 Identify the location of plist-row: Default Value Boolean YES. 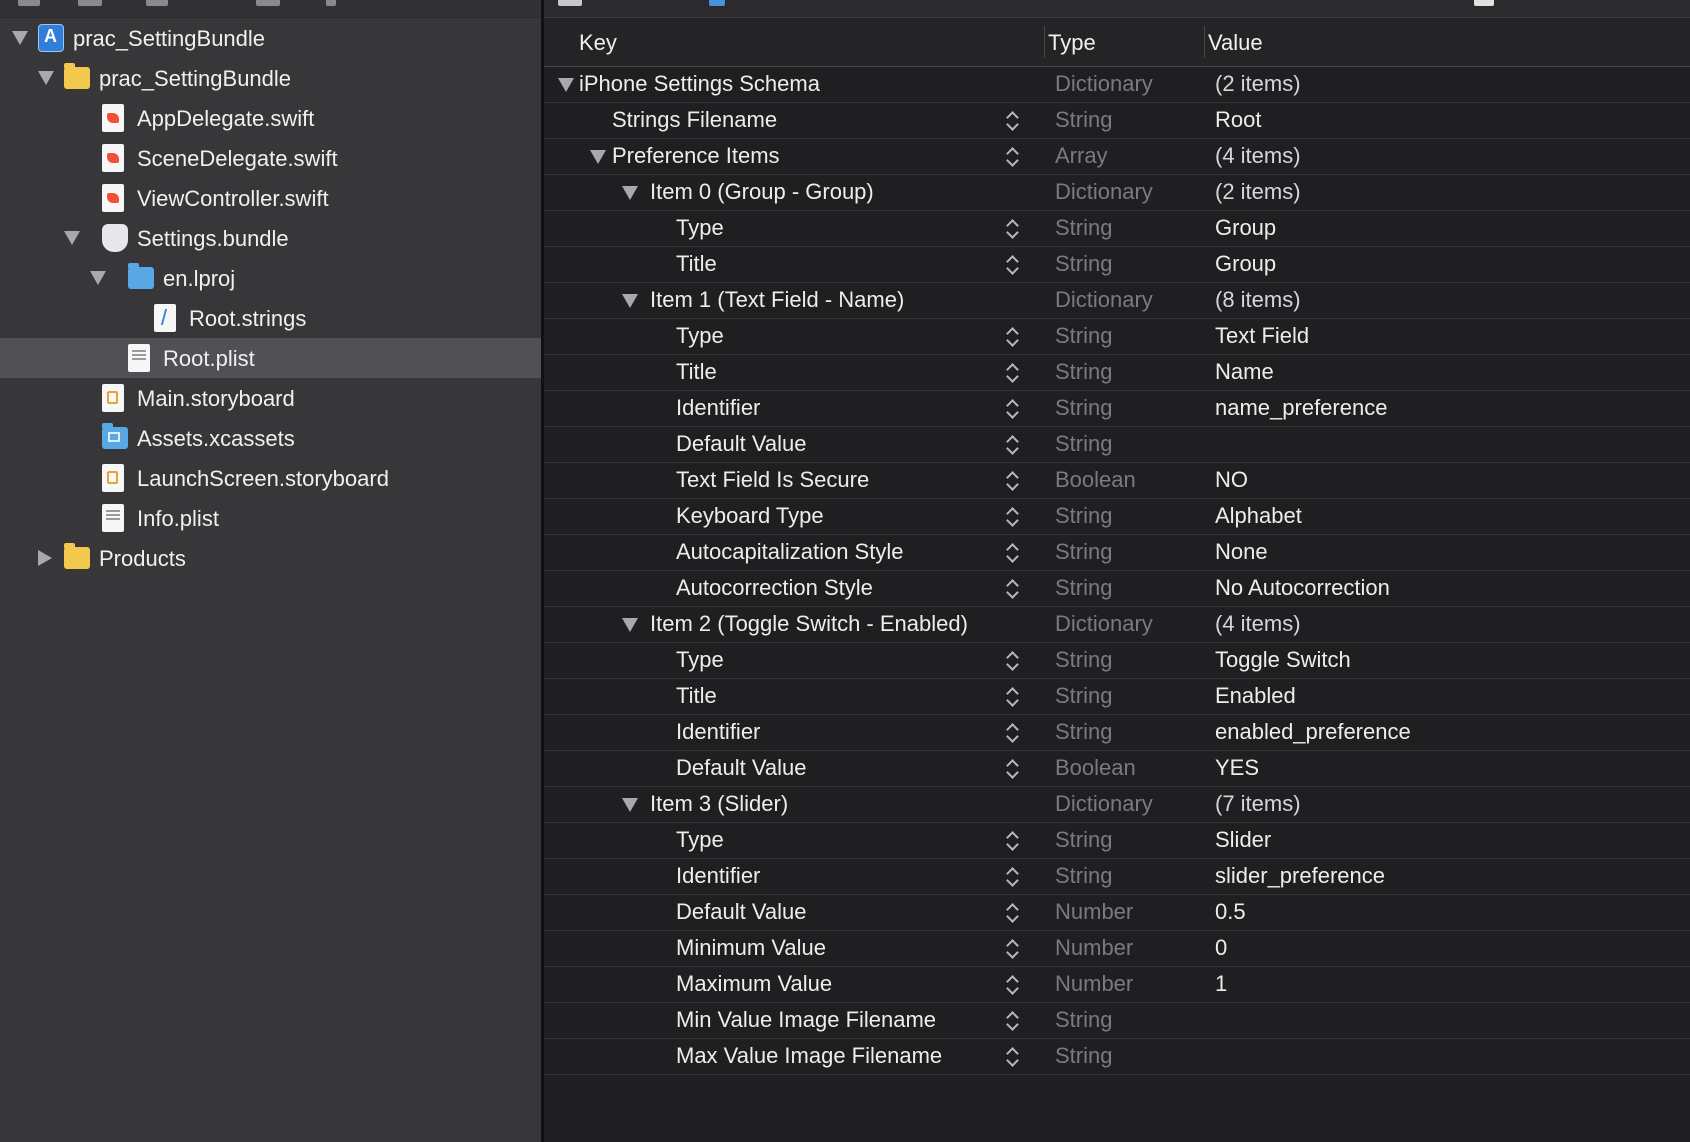
(1117, 769).